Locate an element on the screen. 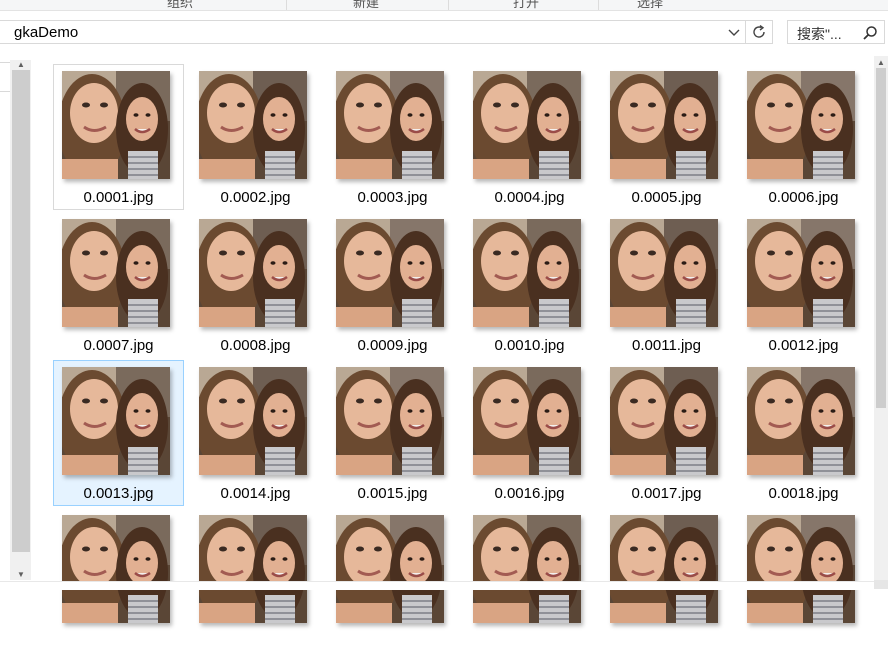  address-path: gkaDemo is located at coordinates (46, 32).